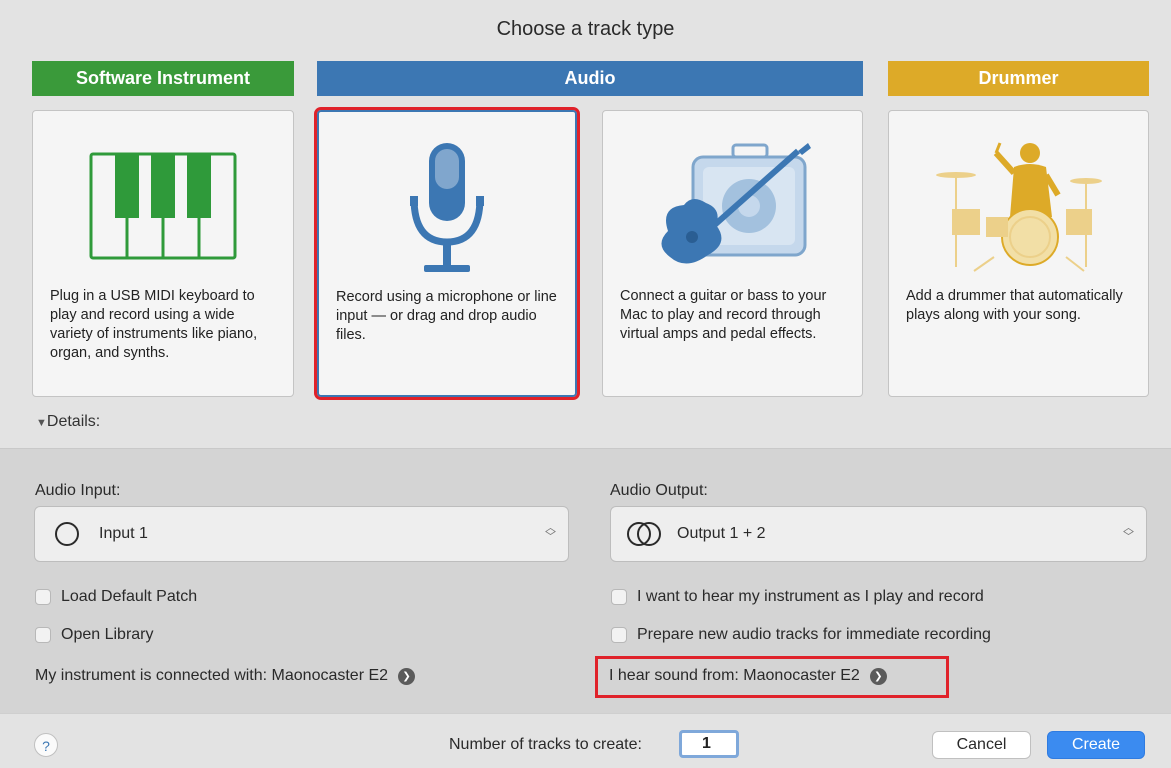  What do you see at coordinates (41, 423) in the screenshot?
I see `disclosure-triangle-icon: ▼` at bounding box center [41, 423].